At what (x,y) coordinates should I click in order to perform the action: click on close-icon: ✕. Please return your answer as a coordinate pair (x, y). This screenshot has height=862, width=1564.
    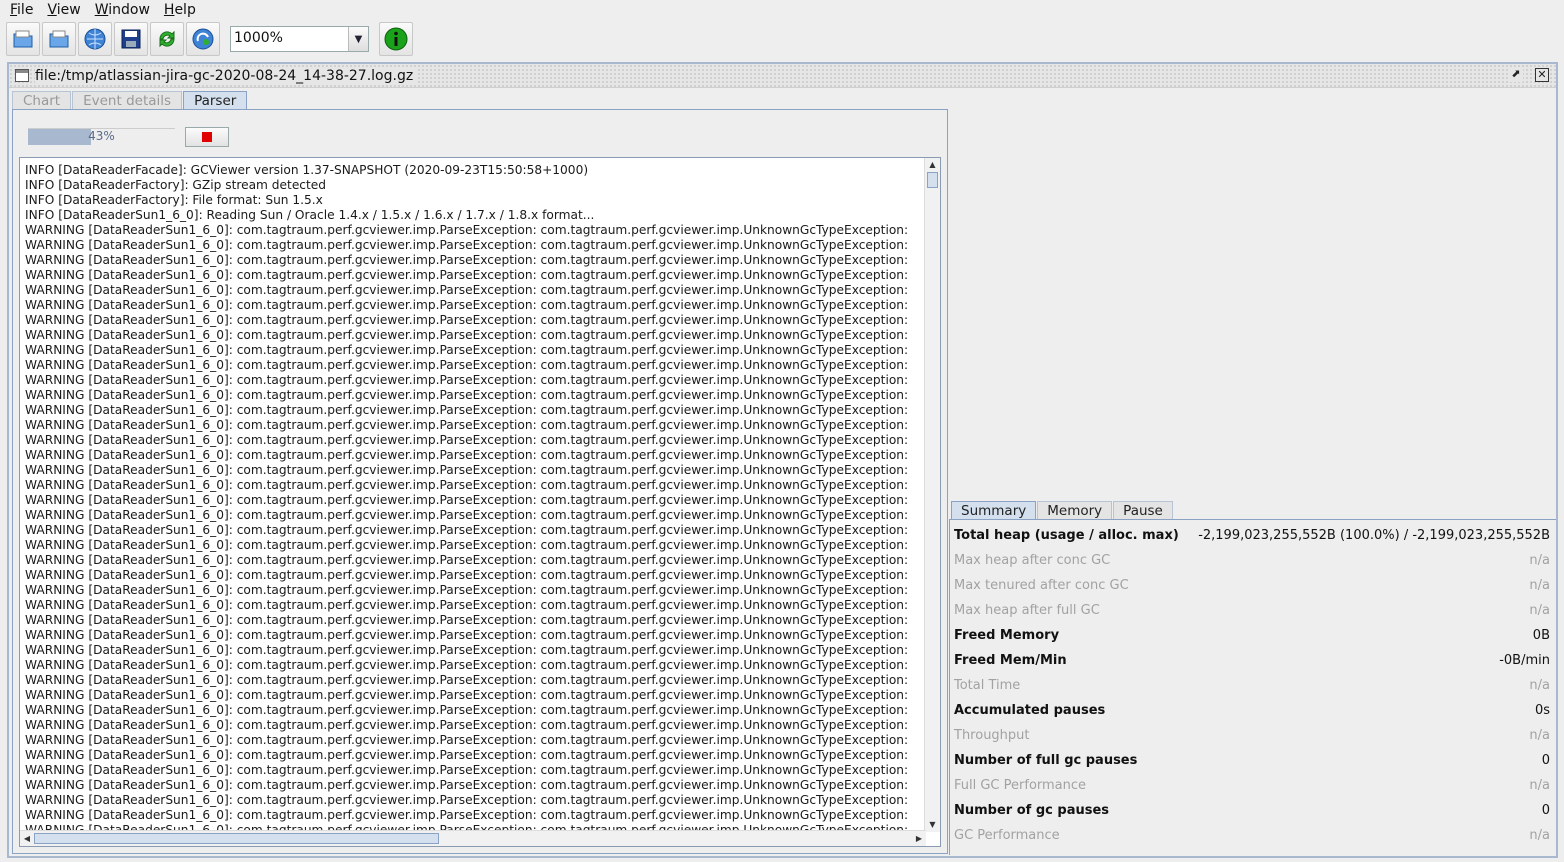
    Looking at the image, I should click on (1542, 75).